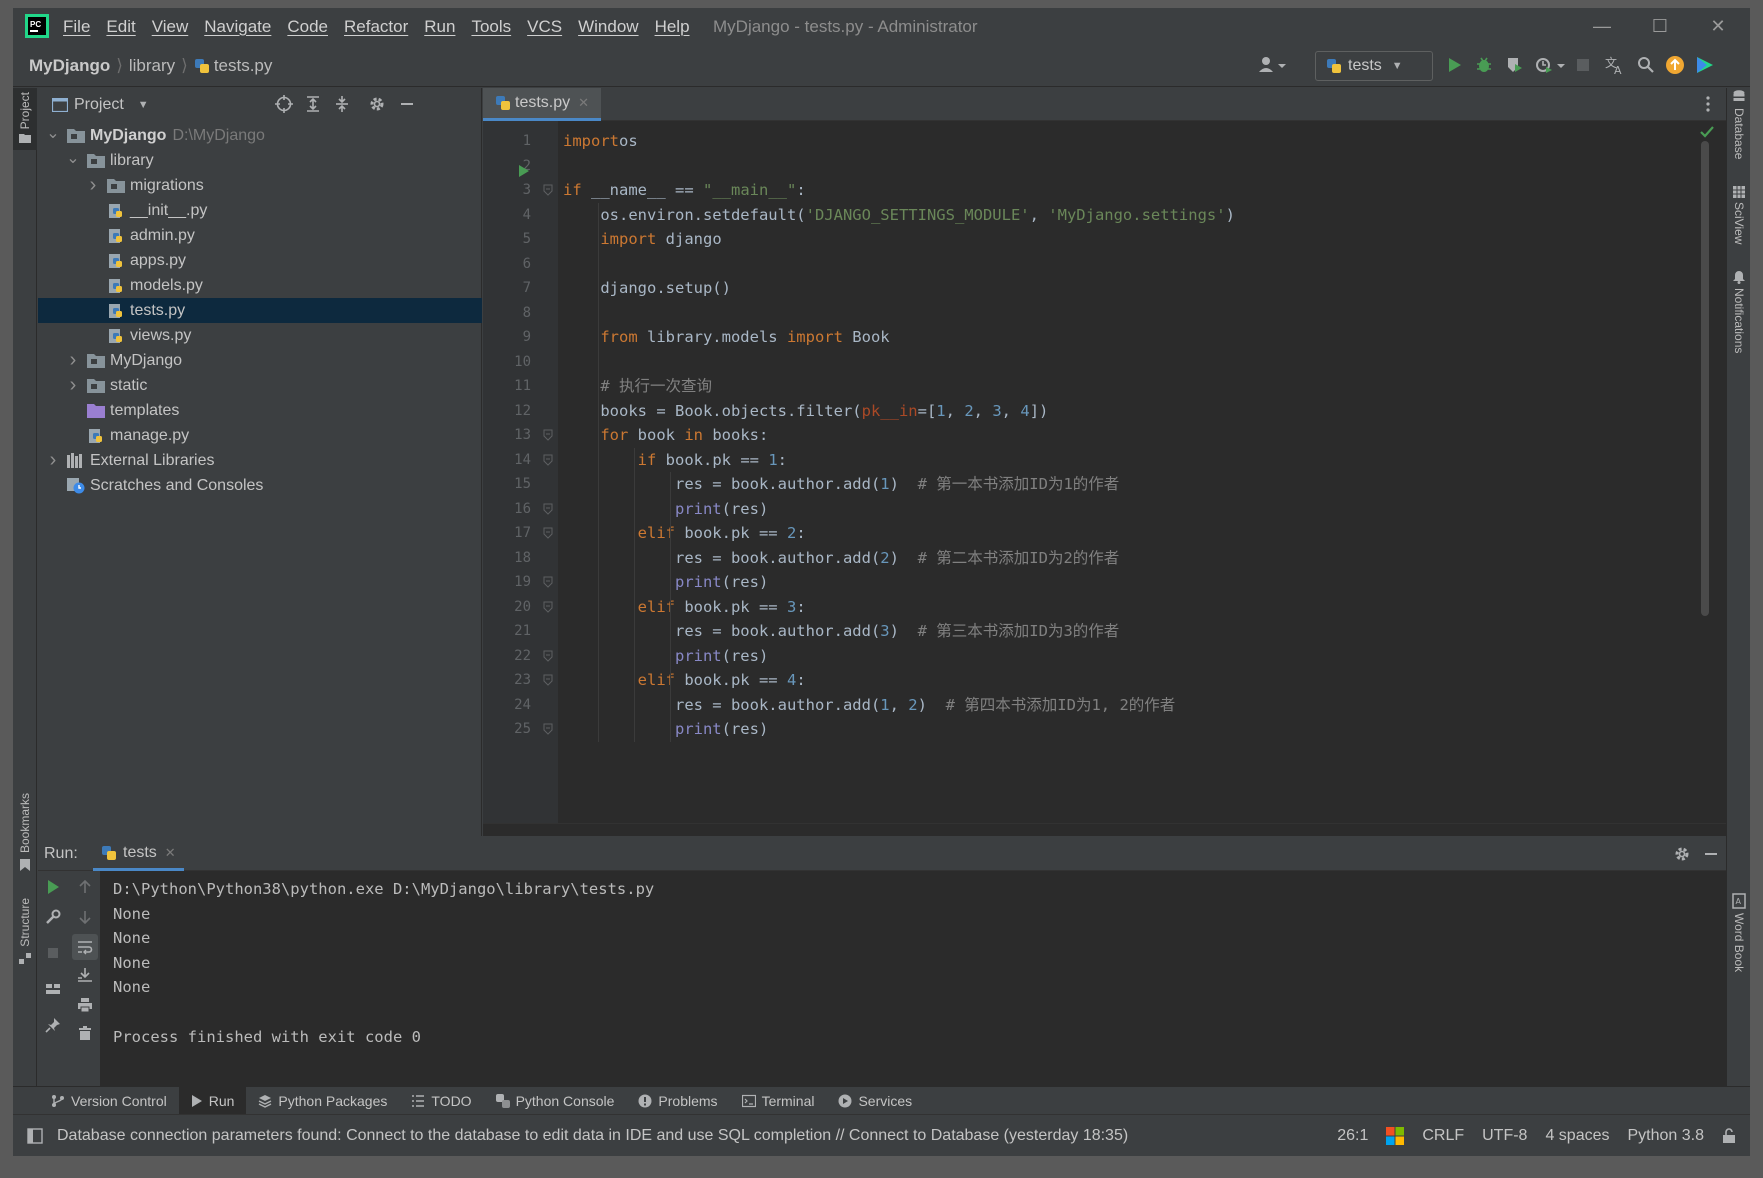 The image size is (1763, 1178). What do you see at coordinates (1443, 1136) in the screenshot?
I see `line-separator: CRLF` at bounding box center [1443, 1136].